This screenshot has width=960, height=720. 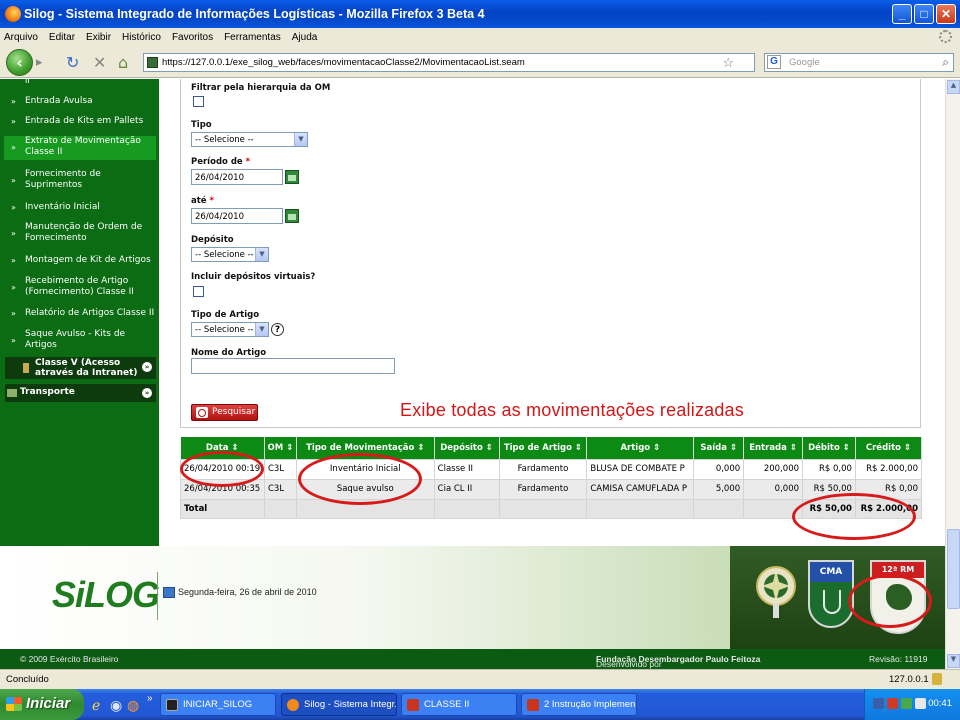 What do you see at coordinates (889, 448) in the screenshot?
I see `col-credito: Crédito ⇕` at bounding box center [889, 448].